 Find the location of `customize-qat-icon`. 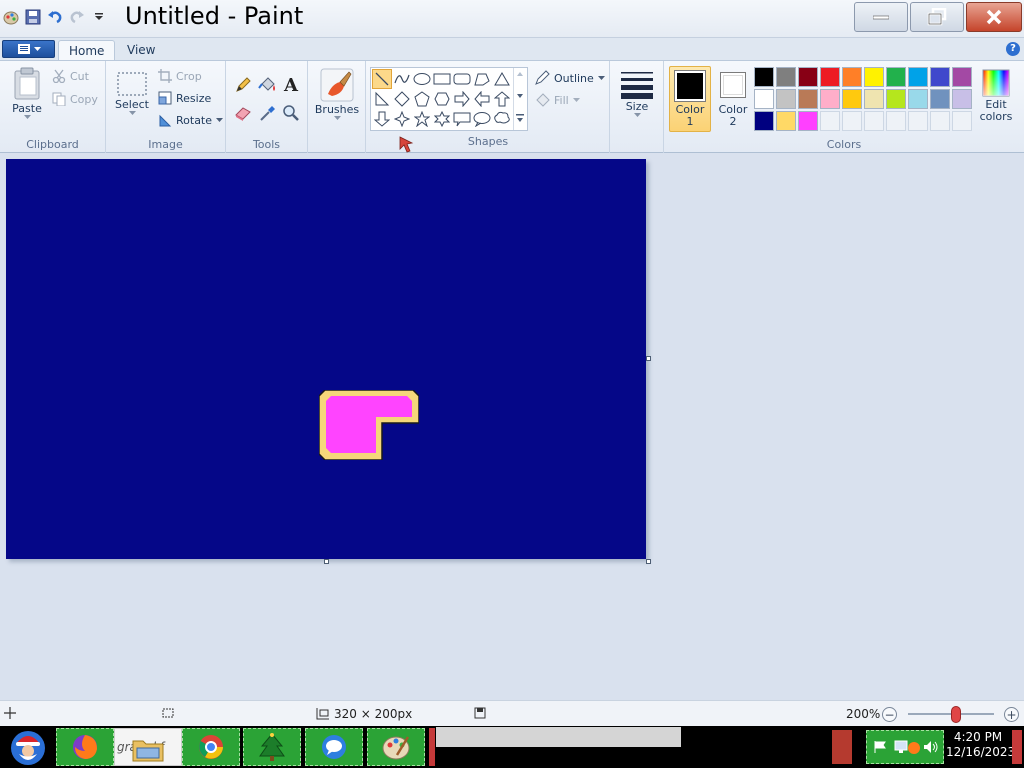

customize-qat-icon is located at coordinates (99, 17).